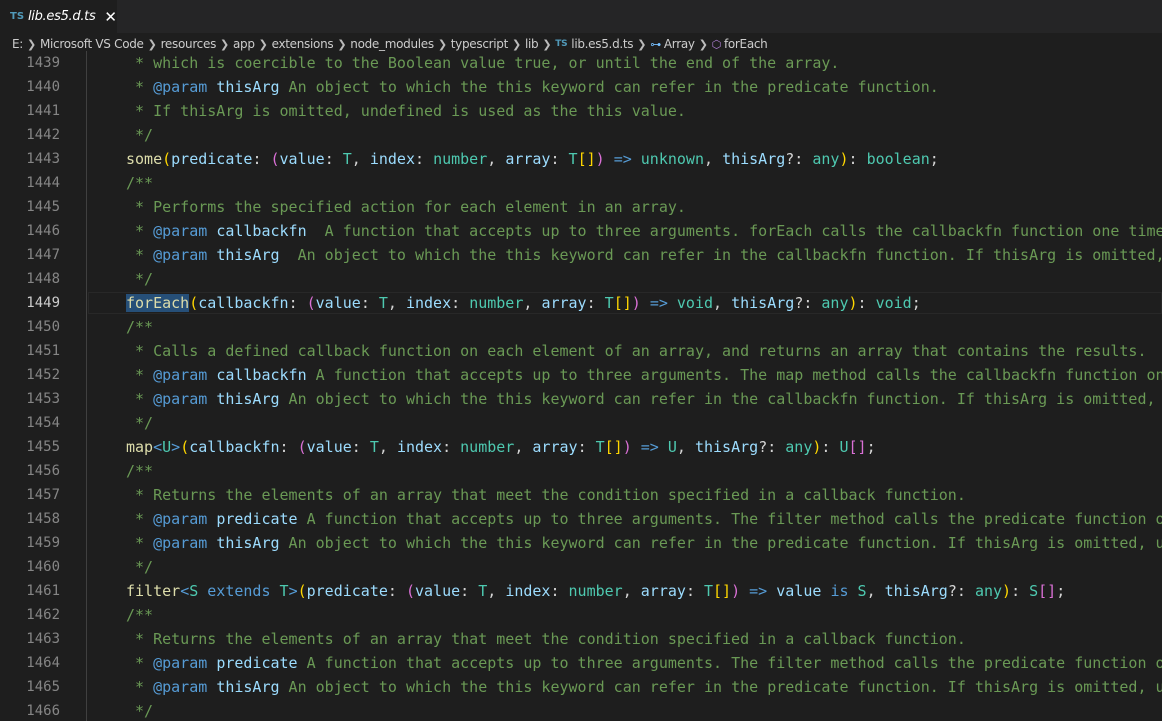 This screenshot has width=1162, height=721. Describe the element at coordinates (17, 44) in the screenshot. I see `breadcrumb-item: E:` at that location.